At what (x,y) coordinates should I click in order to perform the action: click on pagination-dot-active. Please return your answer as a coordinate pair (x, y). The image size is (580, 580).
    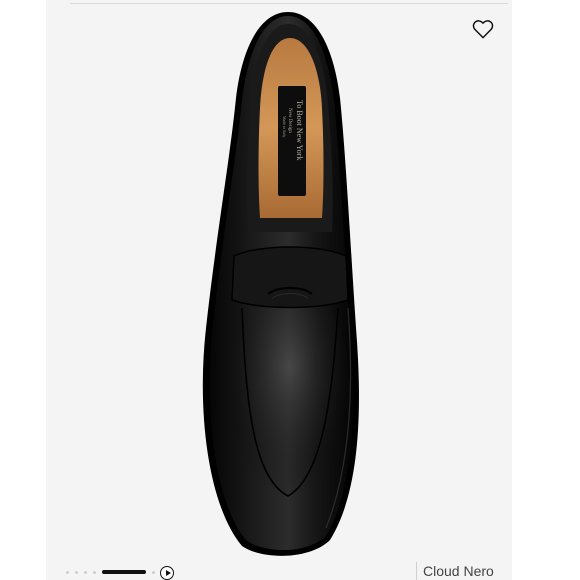
    Looking at the image, I should click on (124, 572).